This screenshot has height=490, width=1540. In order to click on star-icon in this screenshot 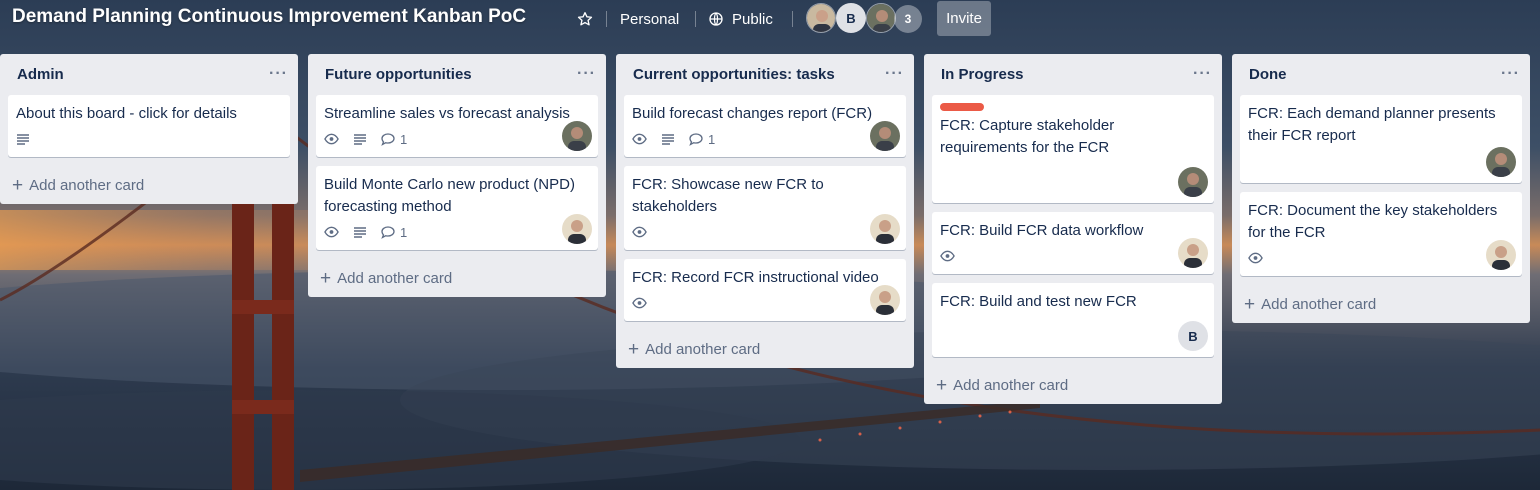, I will do `click(585, 19)`.